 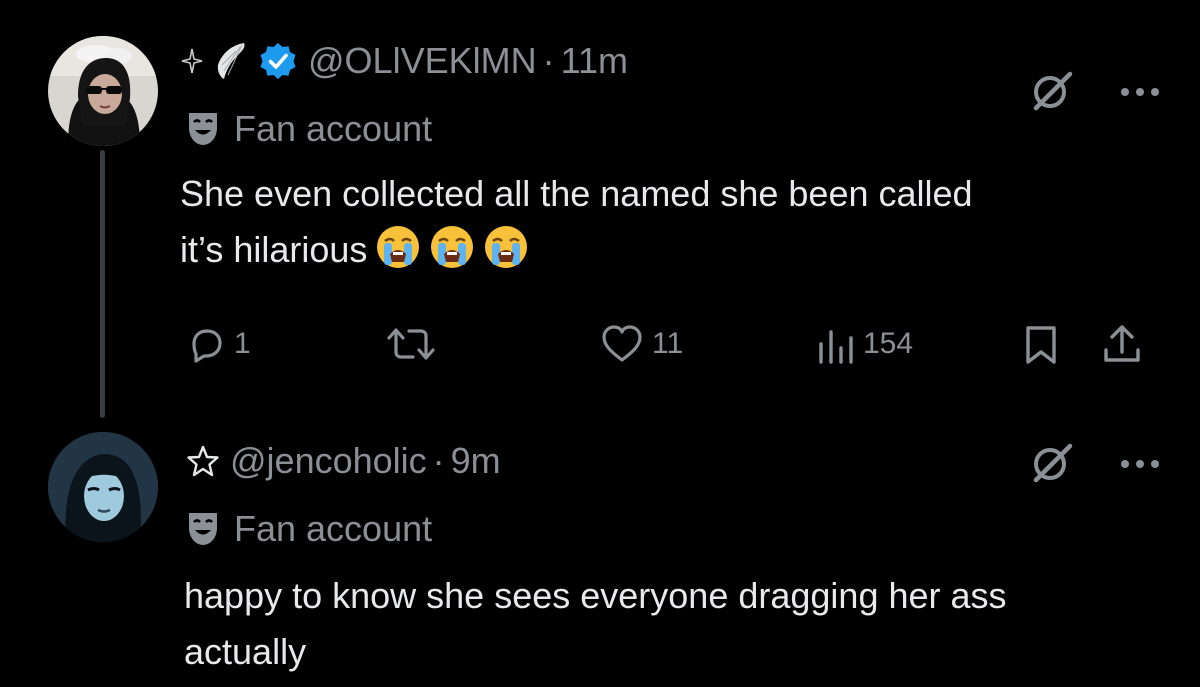 I want to click on handle: @jencoholic, so click(x=328, y=461).